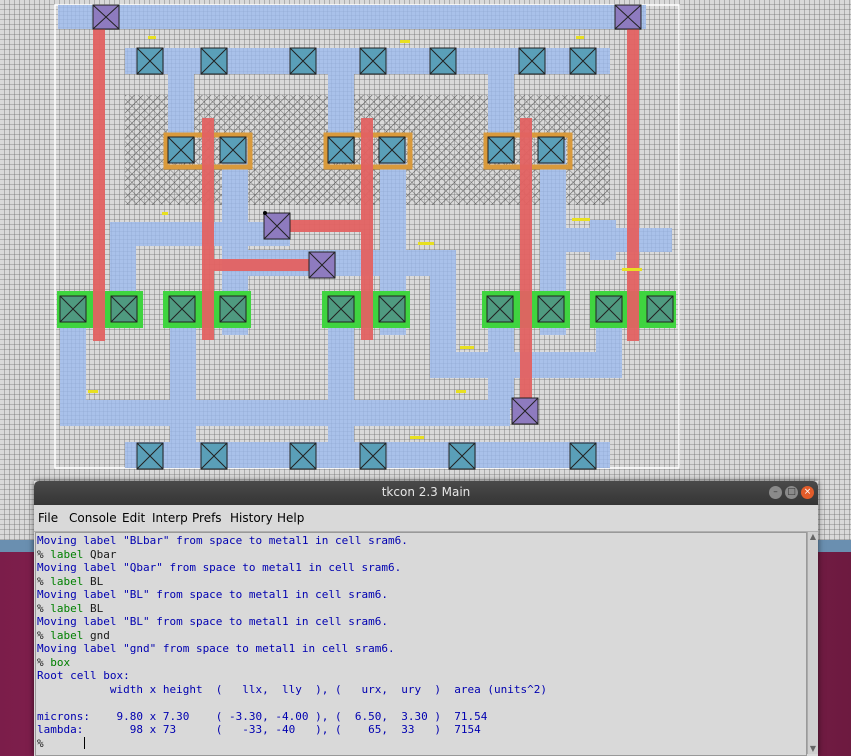  What do you see at coordinates (290, 518) in the screenshot?
I see `menu-help: Help` at bounding box center [290, 518].